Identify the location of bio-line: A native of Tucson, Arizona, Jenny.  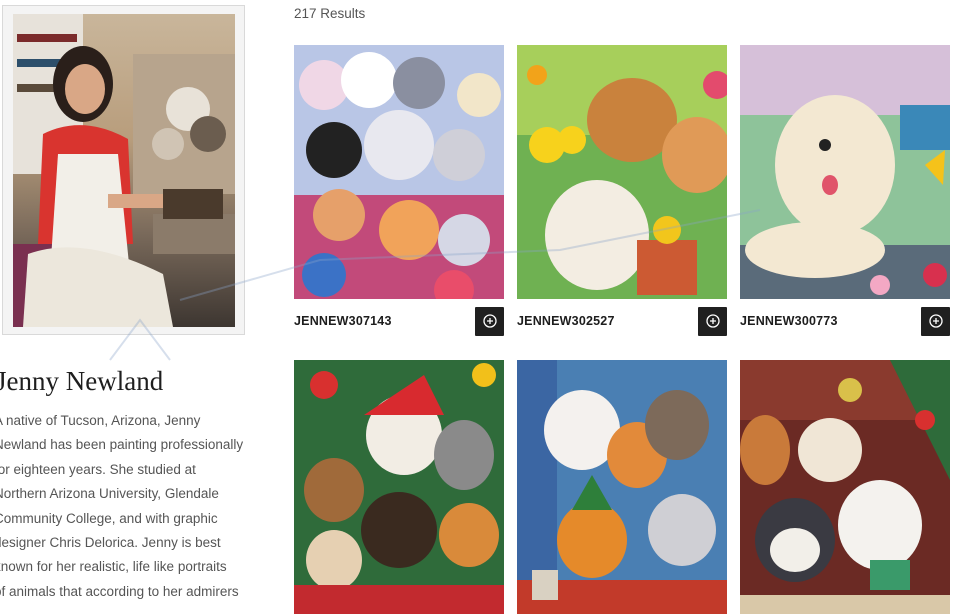
(100, 420).